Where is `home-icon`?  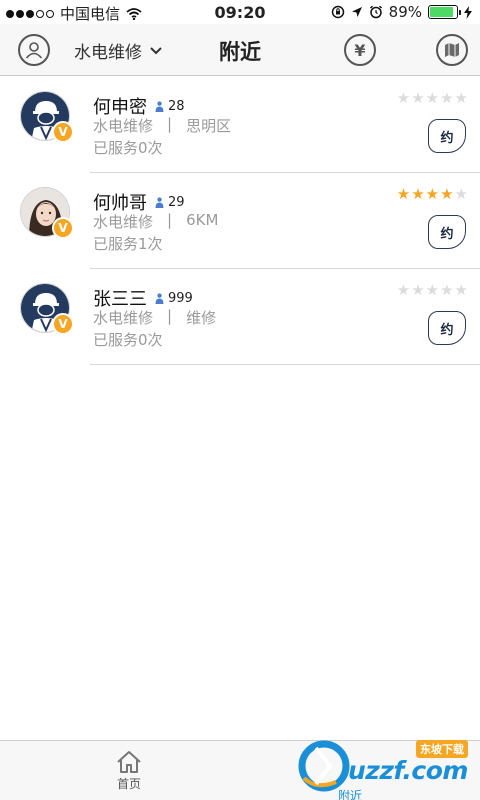 home-icon is located at coordinates (129, 762).